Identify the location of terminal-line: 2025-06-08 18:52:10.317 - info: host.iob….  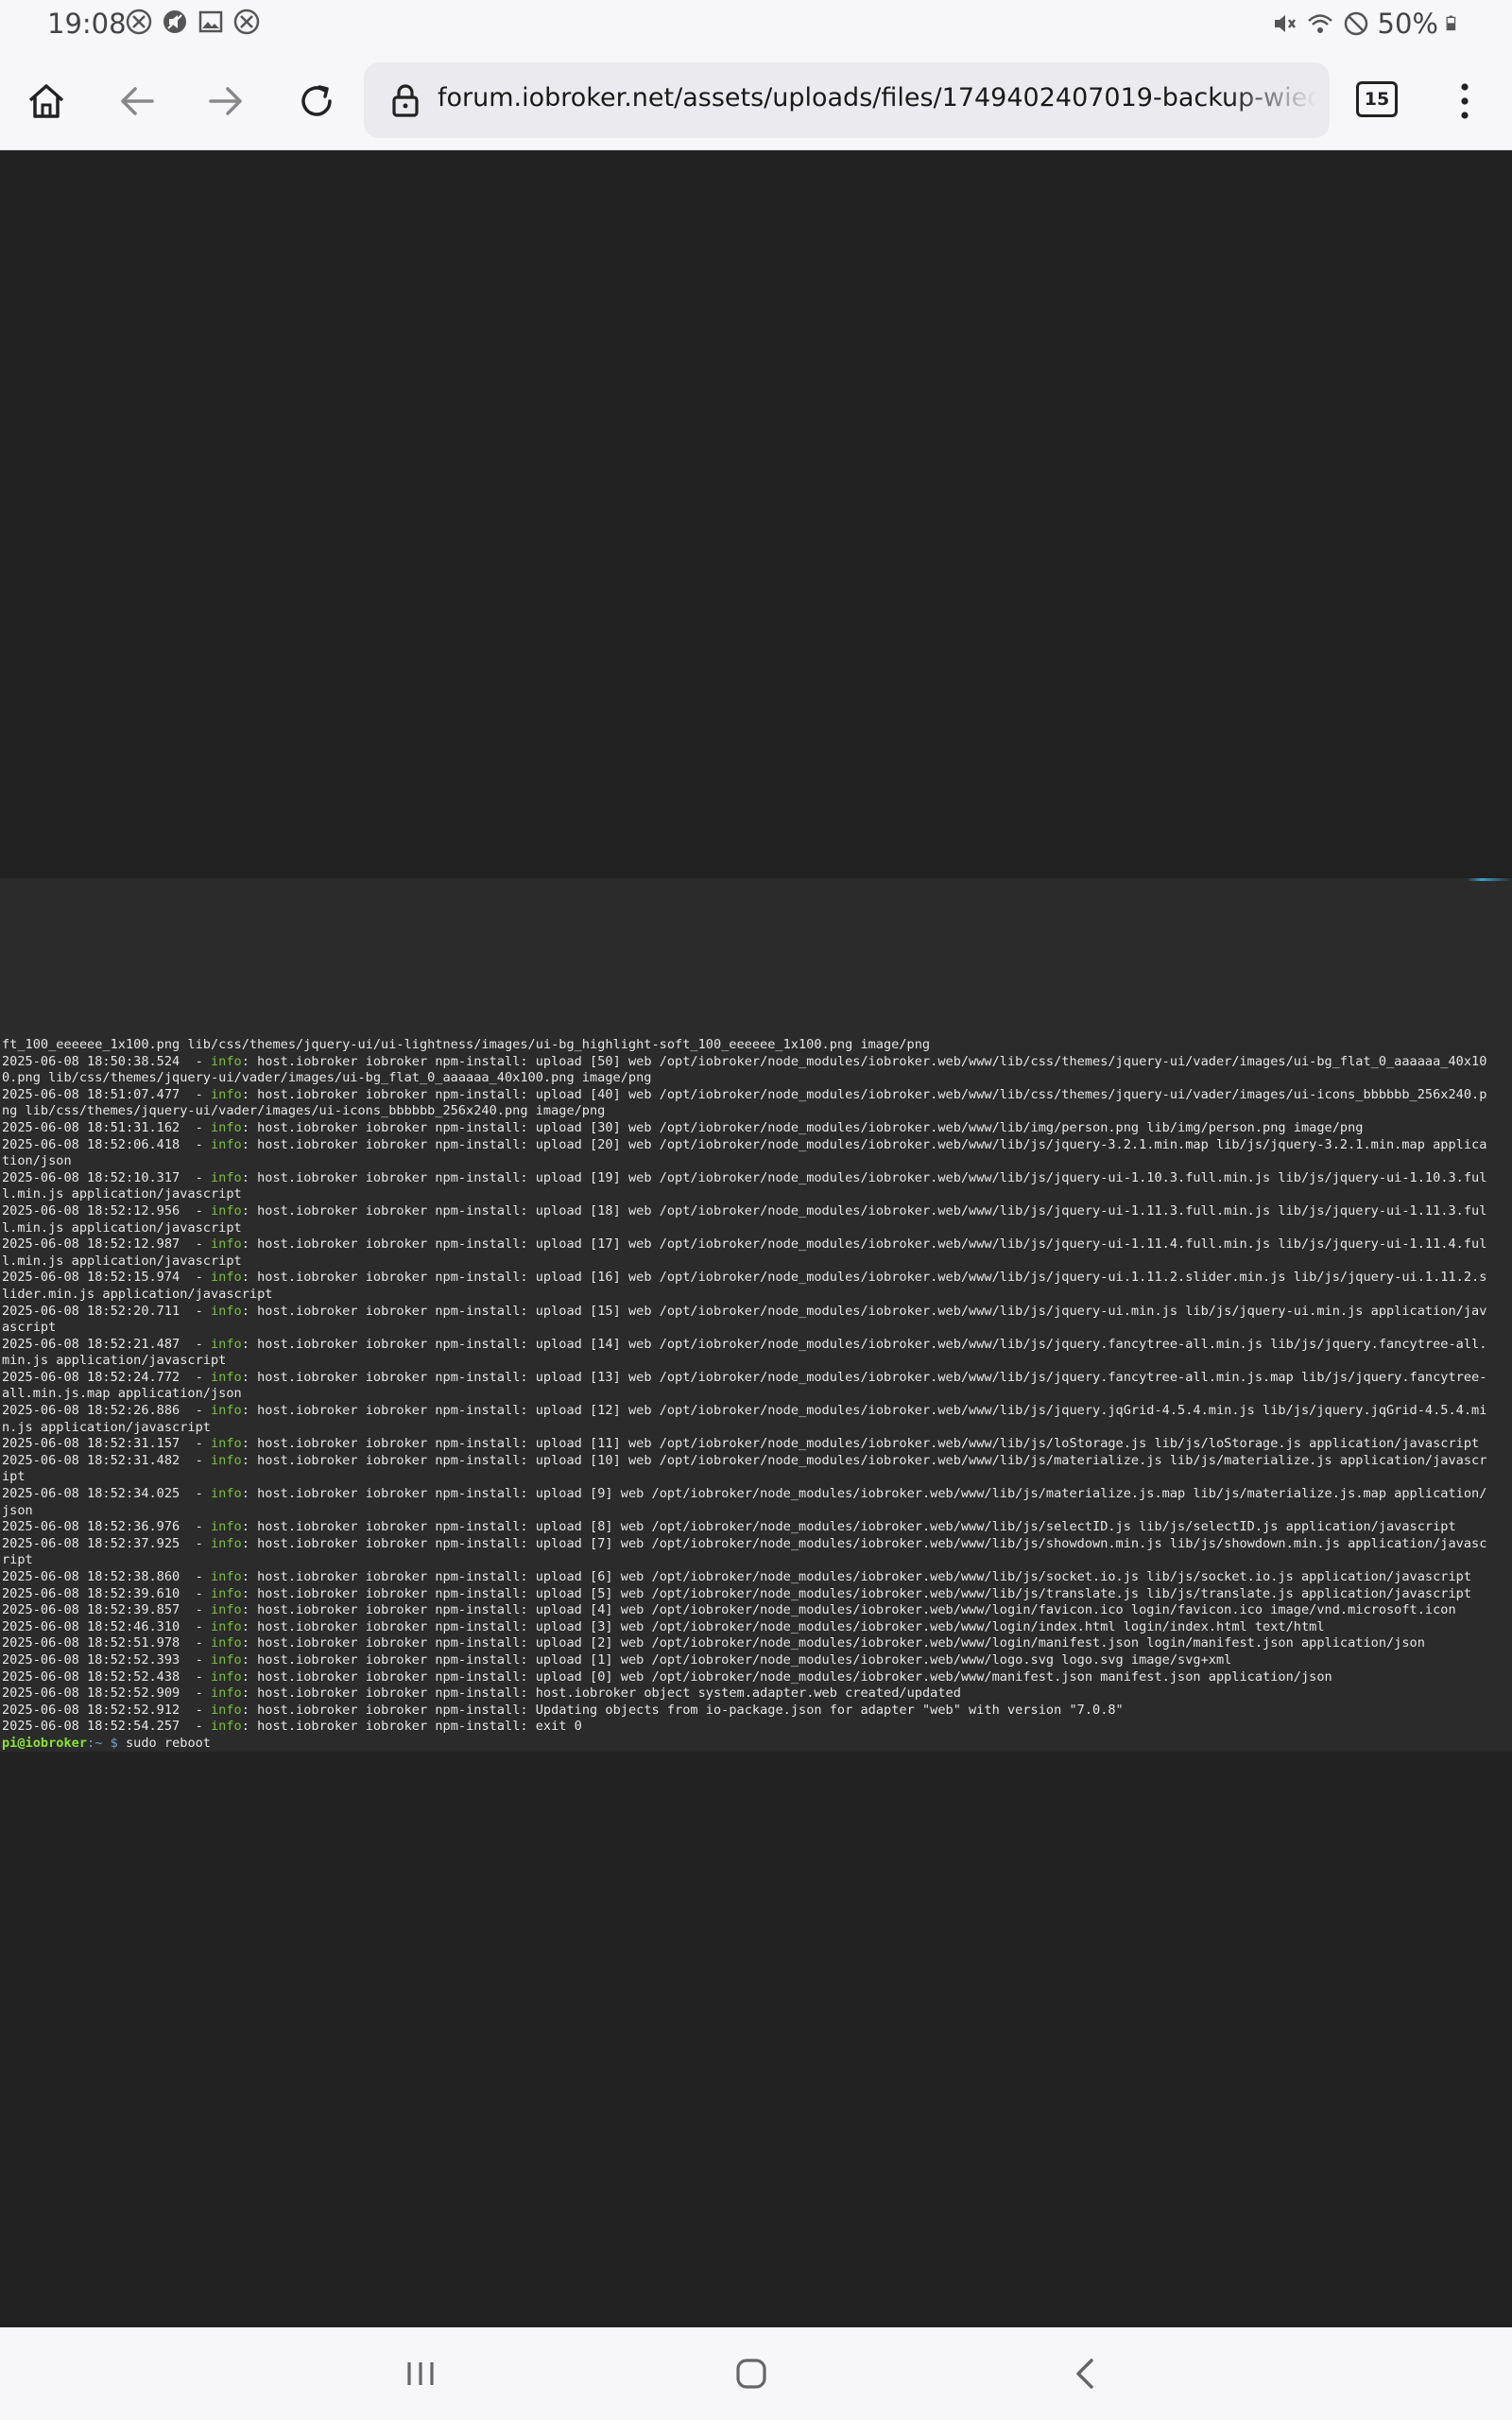
(744, 1177).